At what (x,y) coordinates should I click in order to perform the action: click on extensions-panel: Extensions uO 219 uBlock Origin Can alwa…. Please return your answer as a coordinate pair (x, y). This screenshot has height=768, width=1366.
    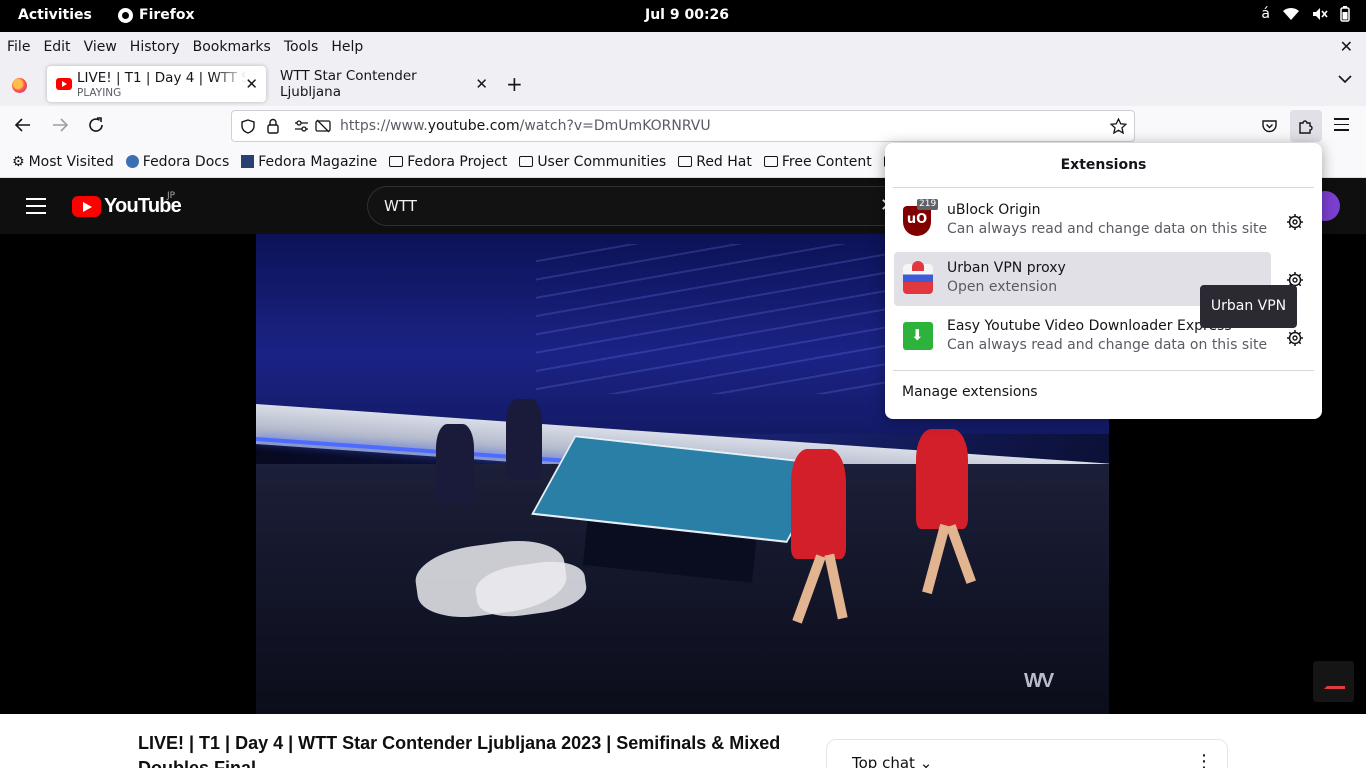
    Looking at the image, I should click on (1103, 281).